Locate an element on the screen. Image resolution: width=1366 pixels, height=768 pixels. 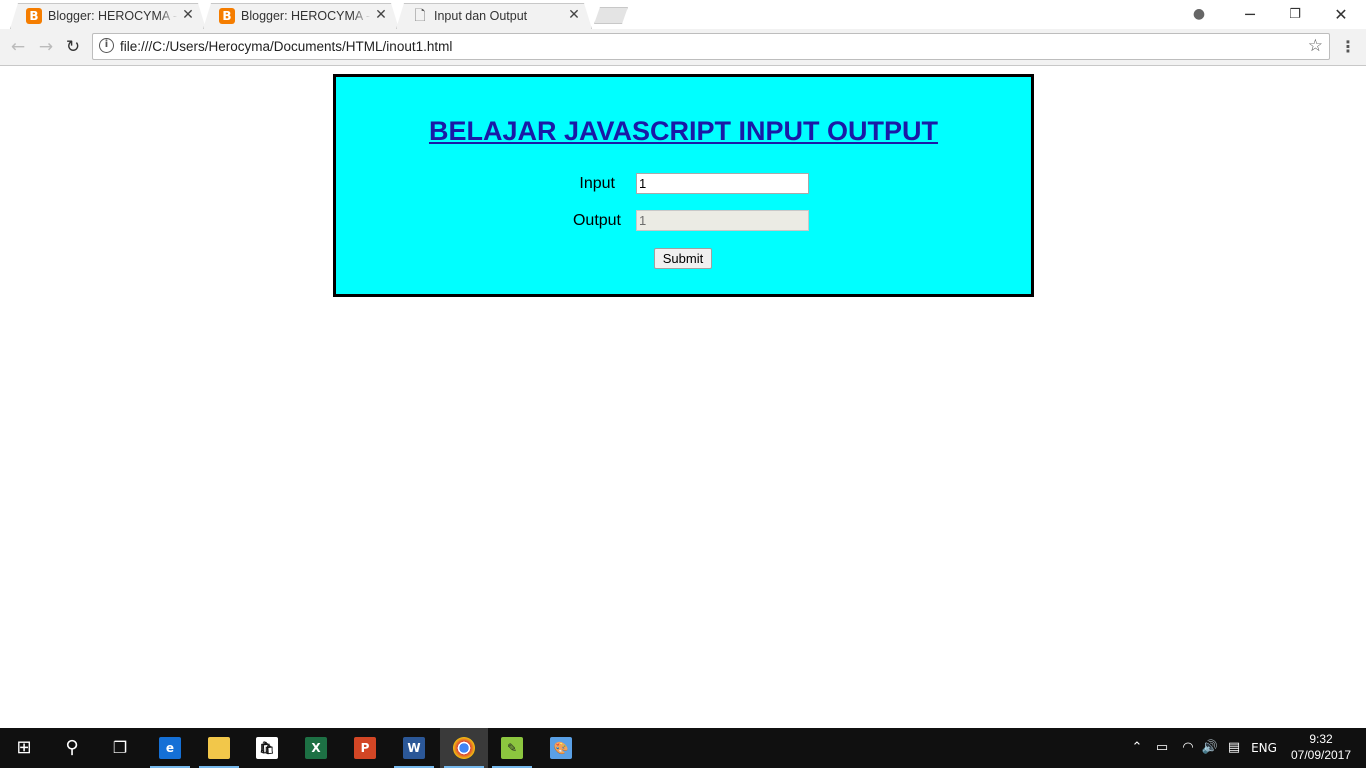
output-field is located at coordinates (722, 220).